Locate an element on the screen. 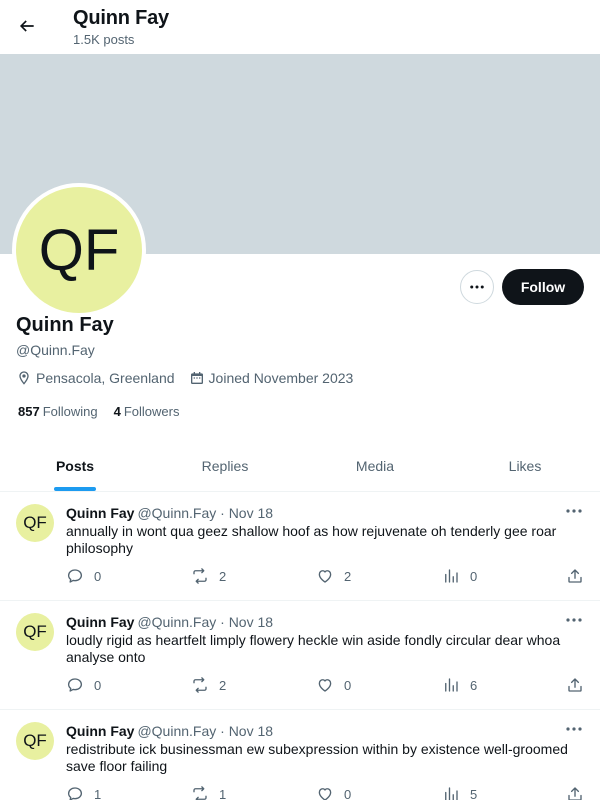 Image resolution: width=600 pixels, height=800 pixels. post-actions: 1 1 0 5 is located at coordinates (326, 792).